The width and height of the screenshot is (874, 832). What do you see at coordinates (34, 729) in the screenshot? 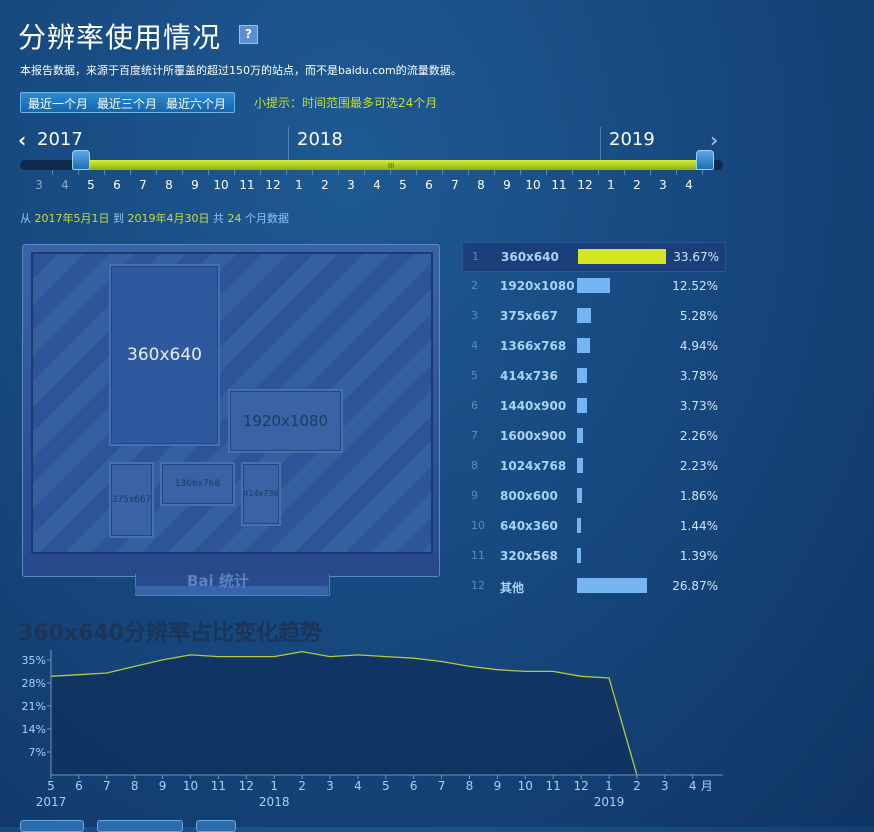
I see `y-tick-label: 14%` at bounding box center [34, 729].